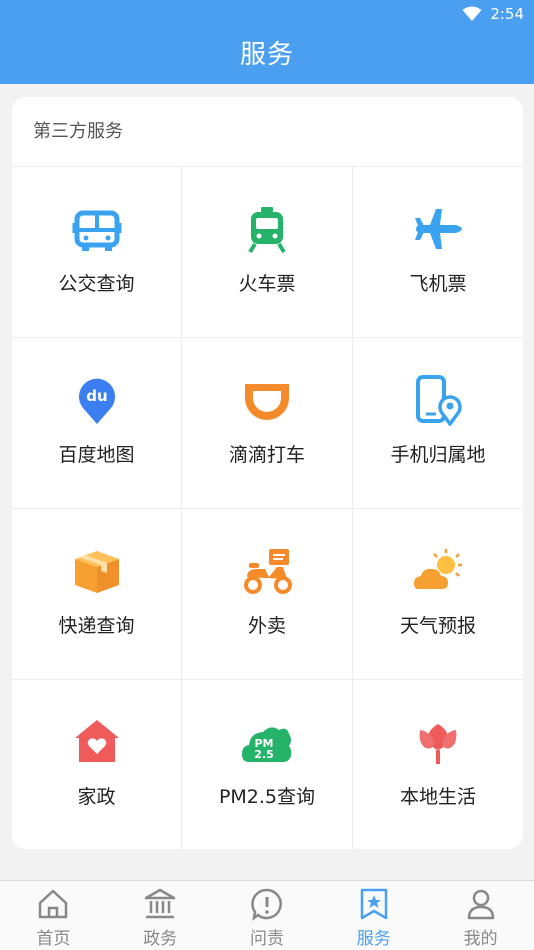 This screenshot has height=950, width=534. I want to click on tab-label: 服务, so click(373, 939).